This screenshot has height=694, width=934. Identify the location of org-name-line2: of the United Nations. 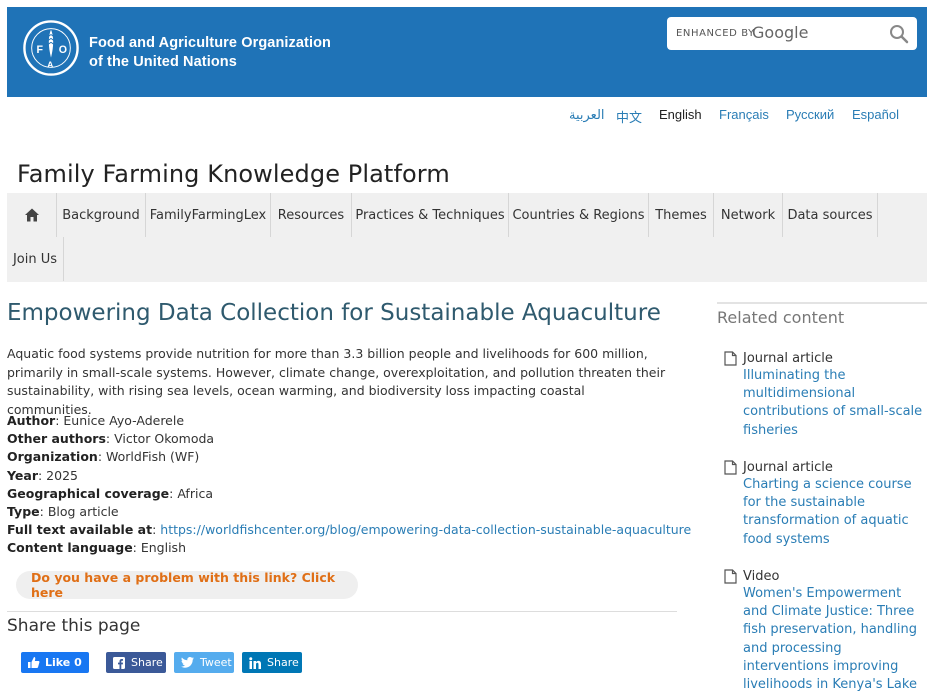
(163, 62).